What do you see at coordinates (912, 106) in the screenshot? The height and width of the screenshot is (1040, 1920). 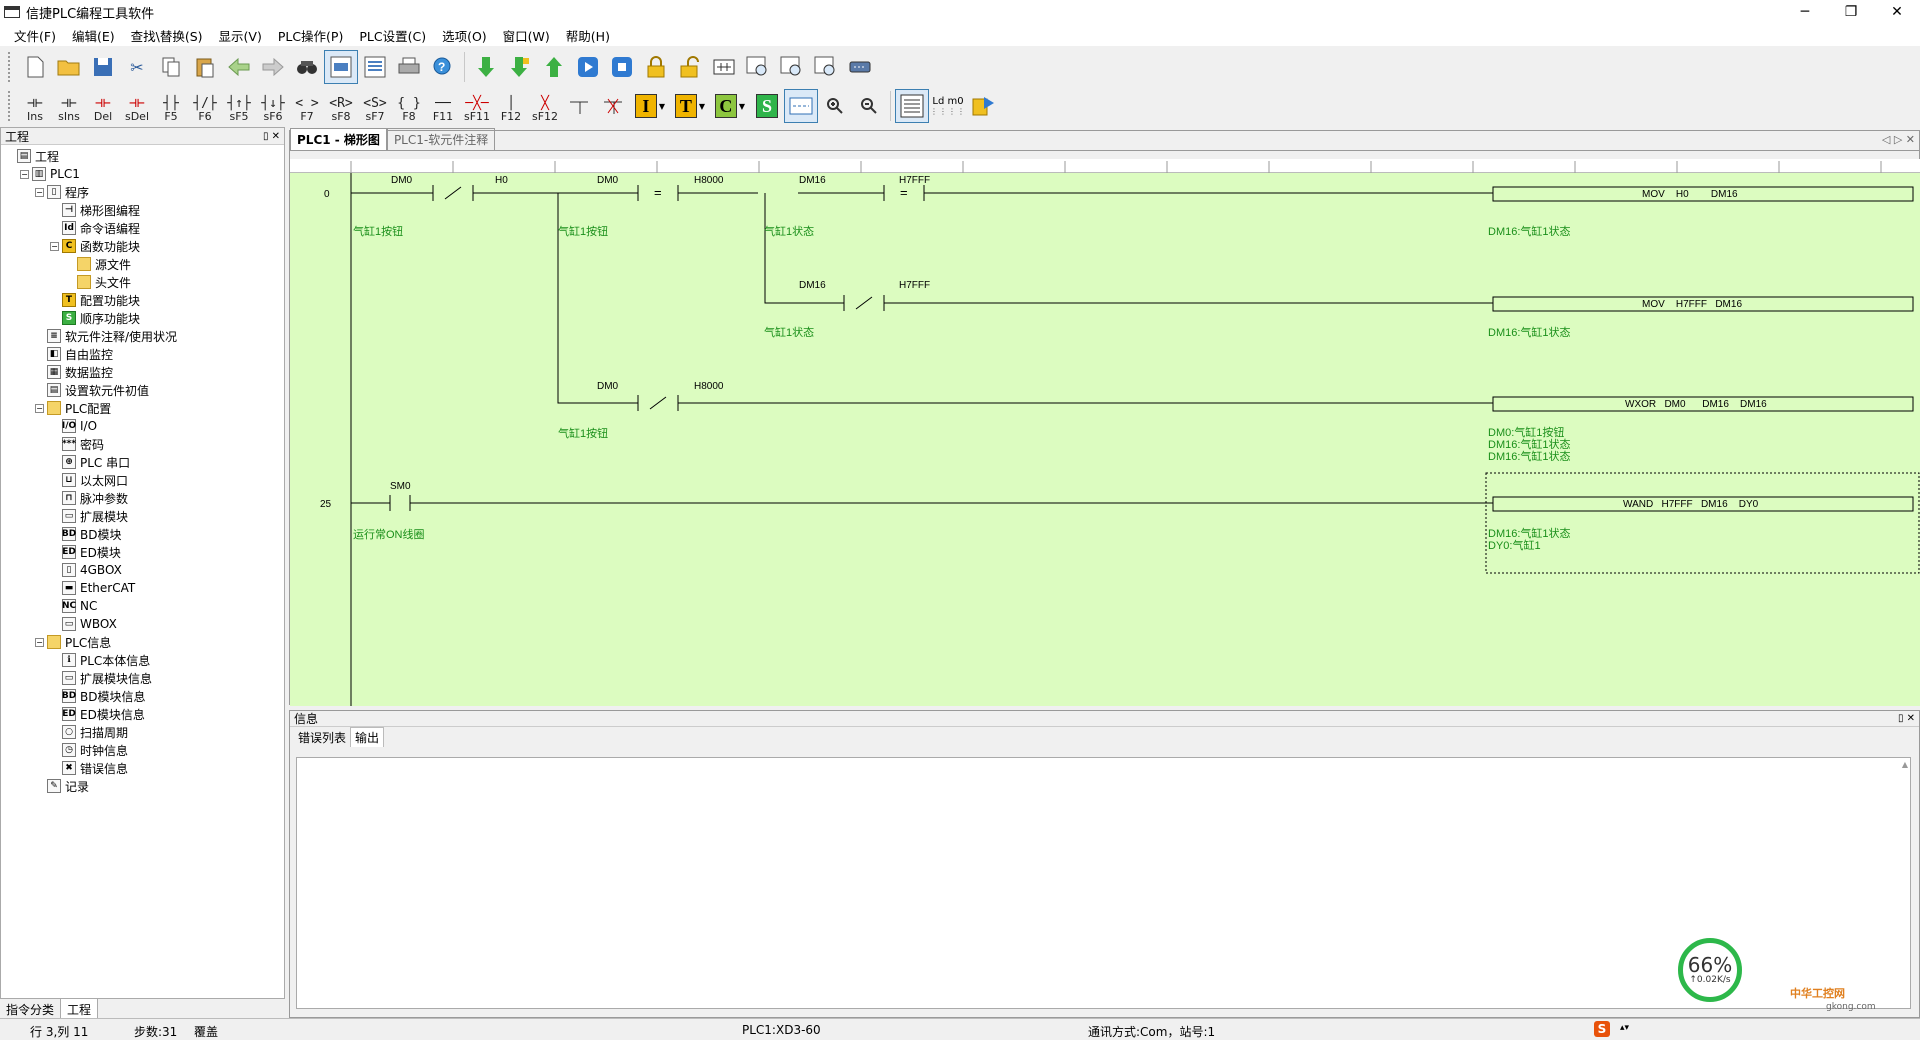 I see `ladder-mode-button` at bounding box center [912, 106].